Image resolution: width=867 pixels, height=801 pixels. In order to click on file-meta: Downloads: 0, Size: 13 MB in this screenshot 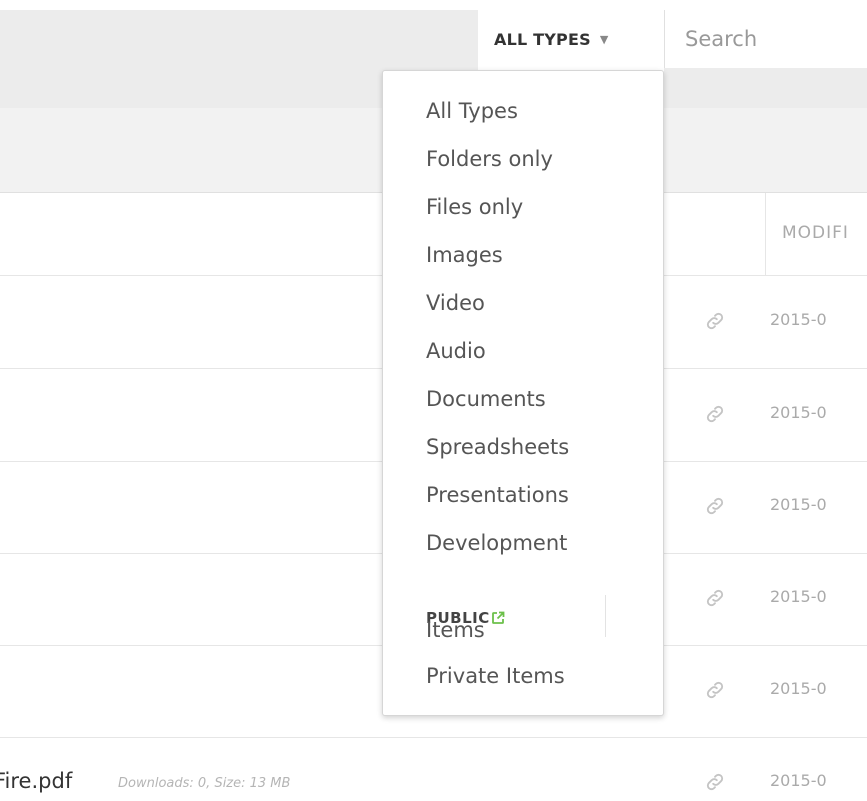, I will do `click(204, 783)`.